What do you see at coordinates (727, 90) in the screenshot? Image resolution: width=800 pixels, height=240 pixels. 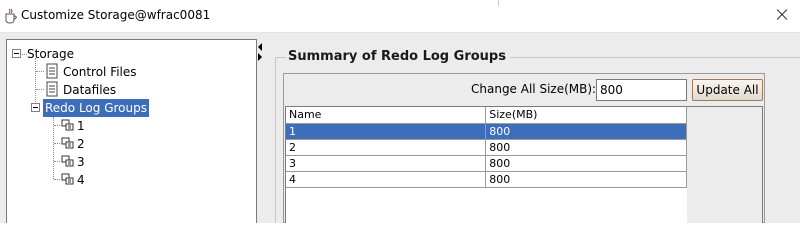 I see `update-all-button: Update All` at bounding box center [727, 90].